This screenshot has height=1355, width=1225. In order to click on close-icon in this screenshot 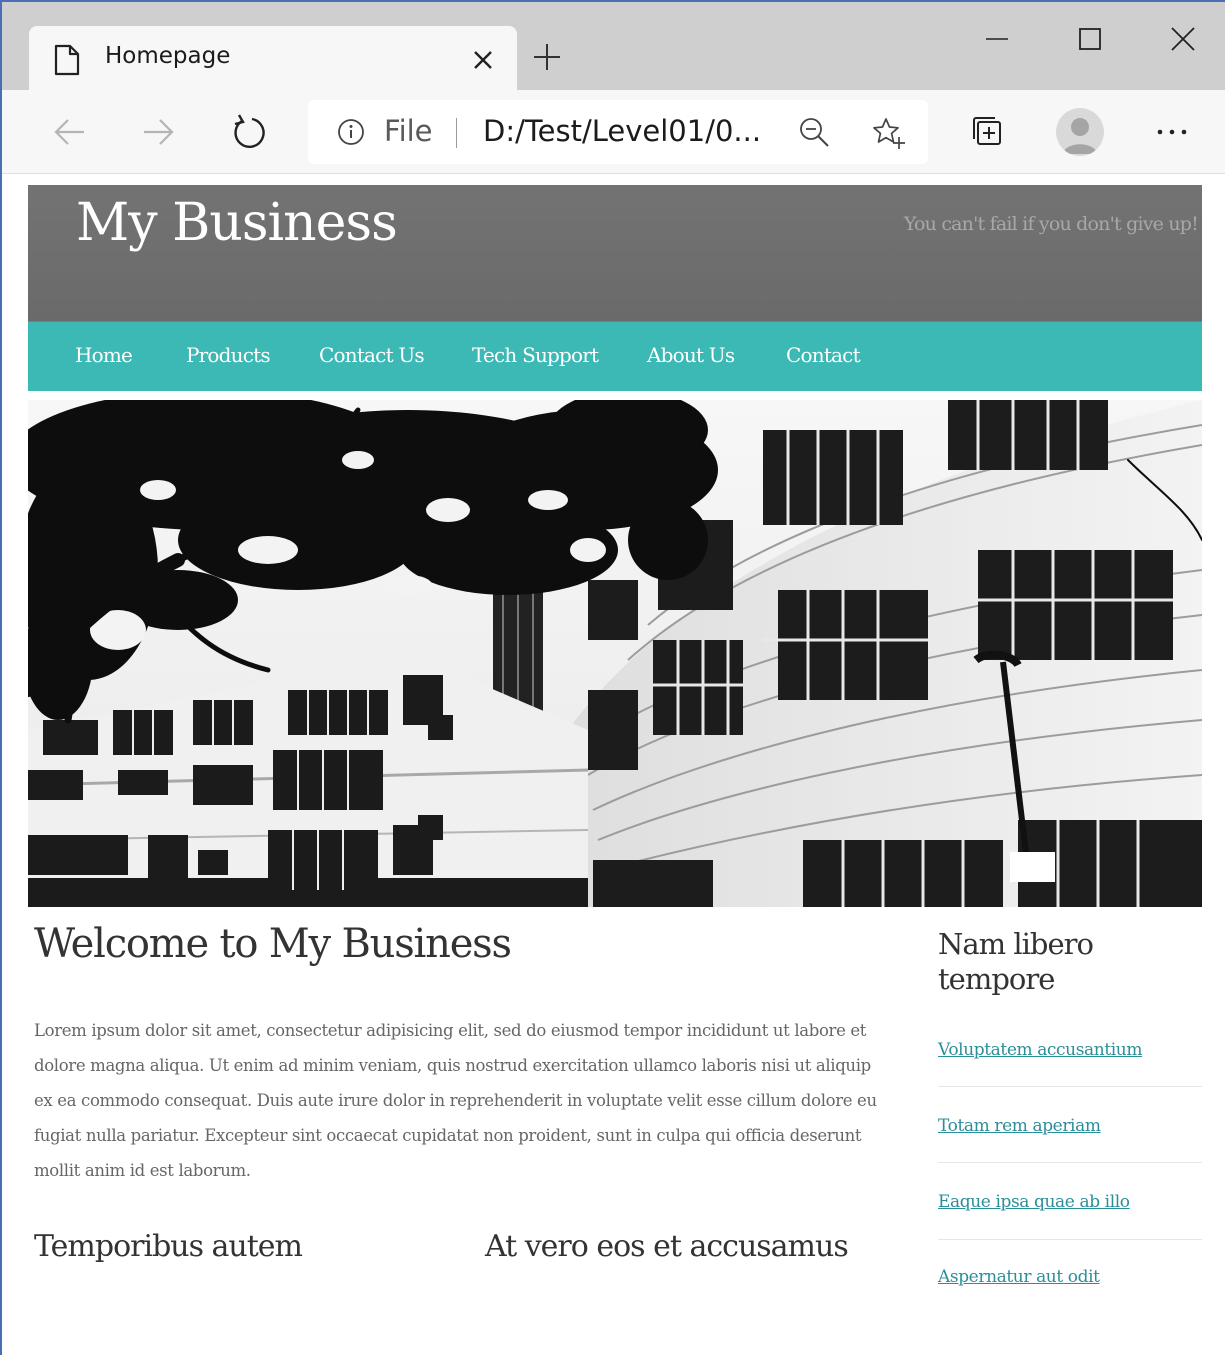, I will do `click(483, 60)`.